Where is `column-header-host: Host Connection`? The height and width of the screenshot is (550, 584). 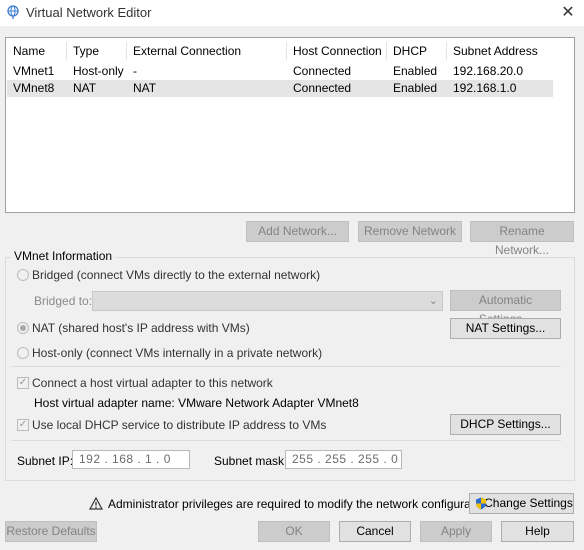
column-header-host: Host Connection is located at coordinates (337, 51).